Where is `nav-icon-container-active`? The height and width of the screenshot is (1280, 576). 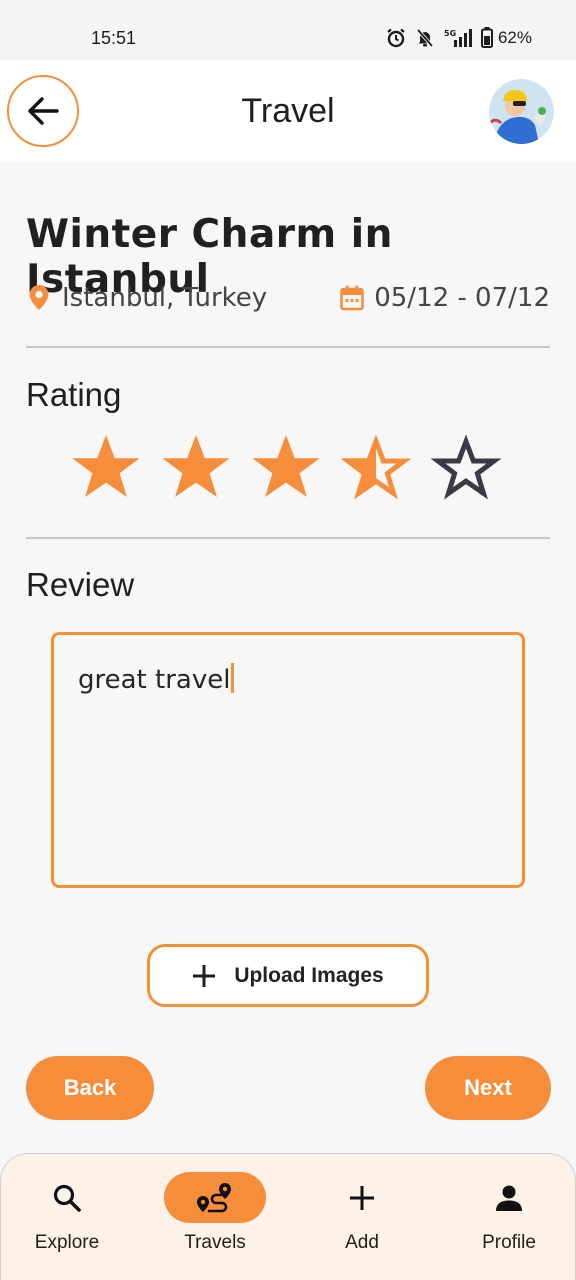 nav-icon-container-active is located at coordinates (215, 1197).